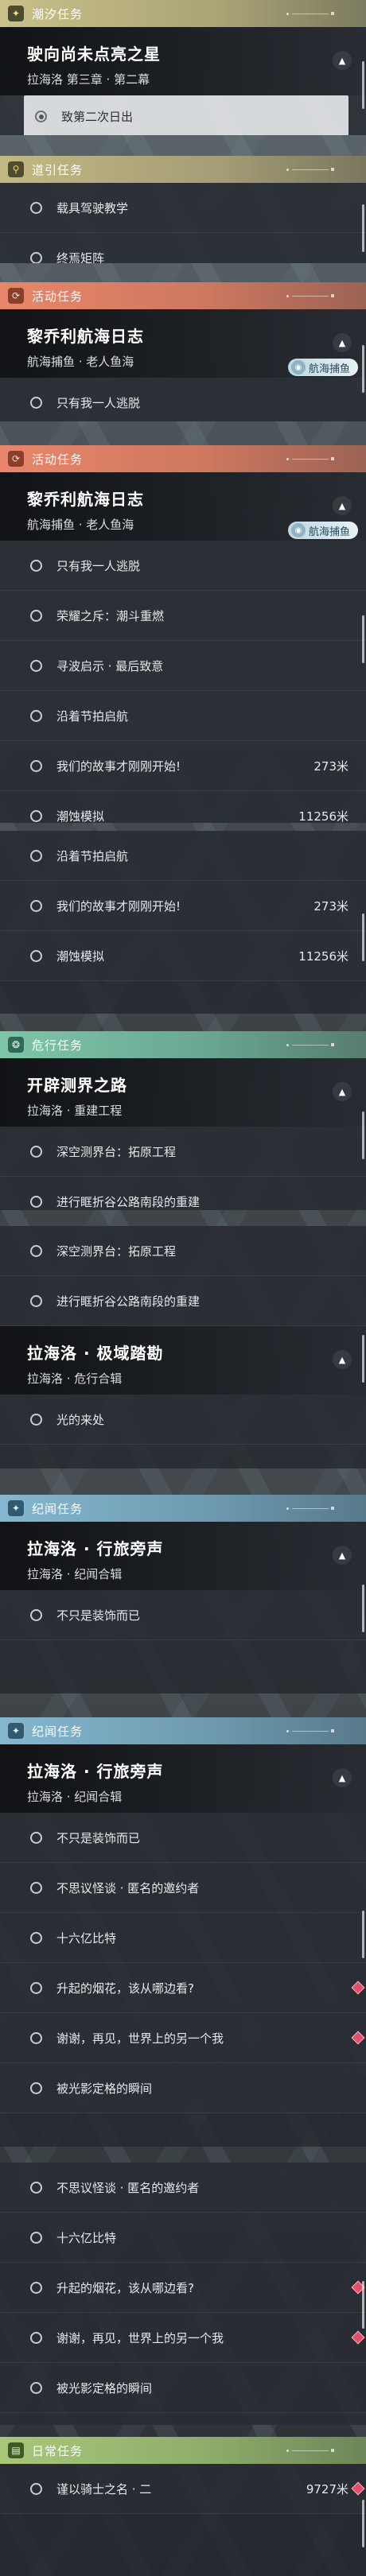 This screenshot has width=366, height=2576. Describe the element at coordinates (183, 61) in the screenshot. I see `quest-card: 驶向尚未点亮之星 拉海洛 第三章 · 第二幕 ▲` at that location.